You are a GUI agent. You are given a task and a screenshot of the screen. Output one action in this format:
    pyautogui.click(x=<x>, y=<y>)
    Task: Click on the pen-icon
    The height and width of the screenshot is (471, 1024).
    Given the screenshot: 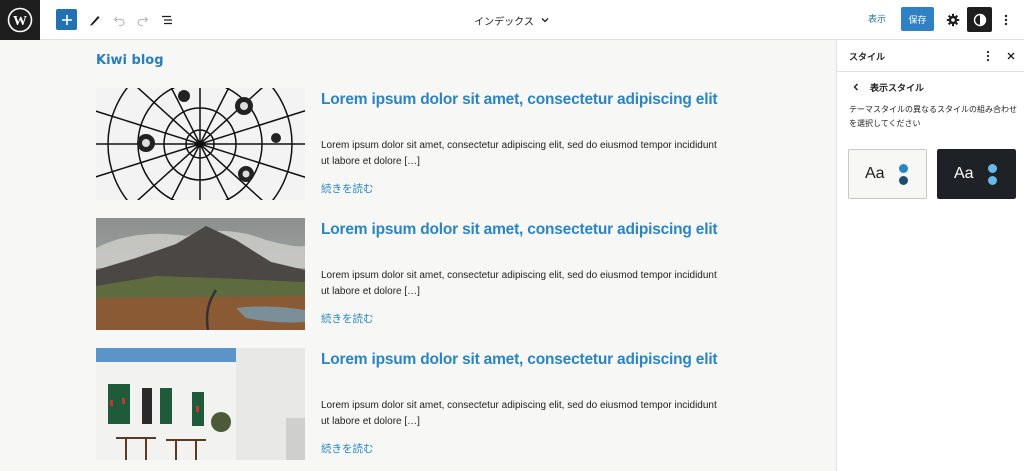 What is the action you would take?
    pyautogui.click(x=95, y=21)
    